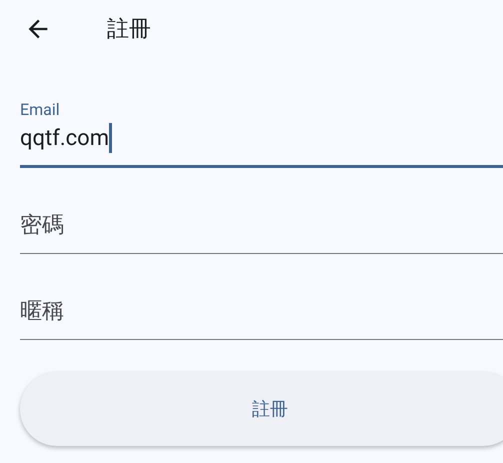 This screenshot has height=463, width=503. I want to click on field-label: Email, so click(40, 109).